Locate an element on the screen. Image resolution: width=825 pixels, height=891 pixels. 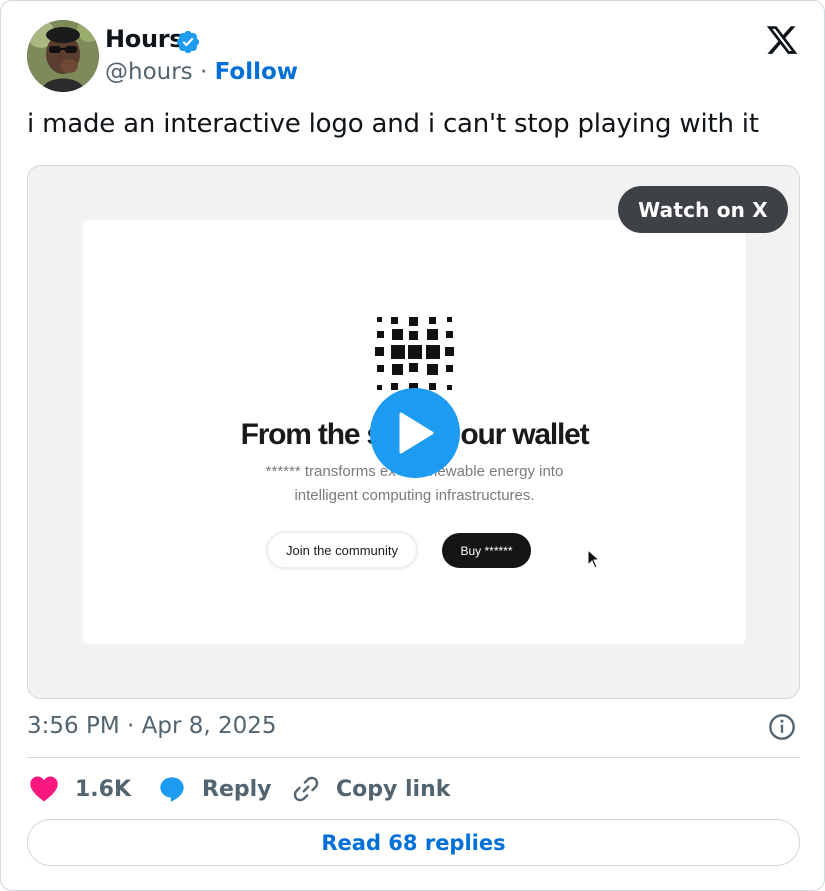
like-action: 1.6K is located at coordinates (80, 789).